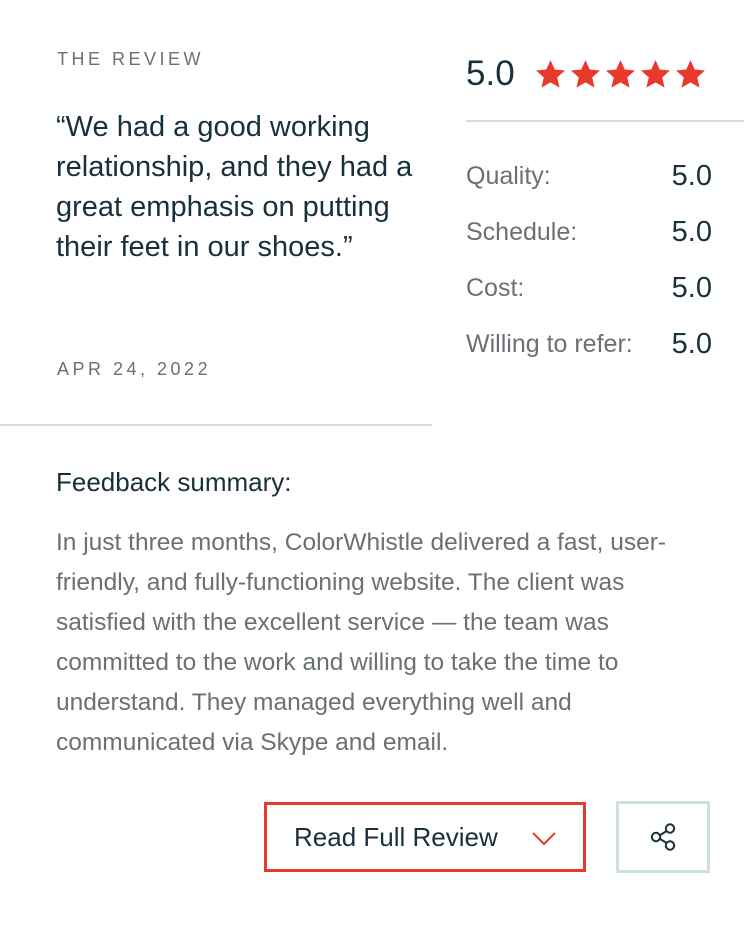  Describe the element at coordinates (589, 288) in the screenshot. I see `rating-row-cost: Cost: 5.0` at that location.